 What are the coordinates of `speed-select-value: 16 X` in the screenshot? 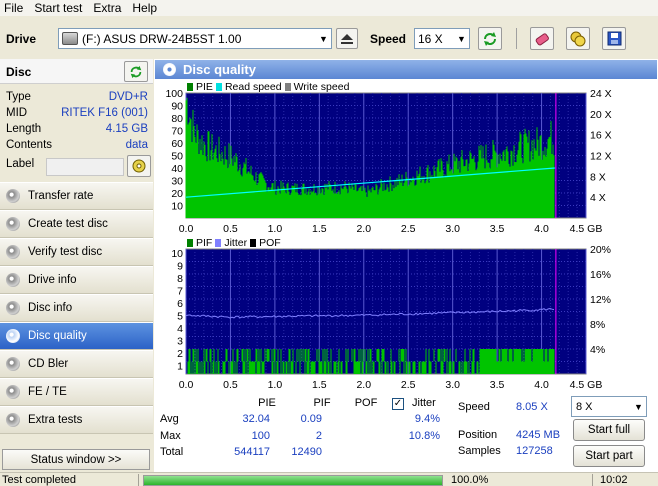 It's located at (430, 38).